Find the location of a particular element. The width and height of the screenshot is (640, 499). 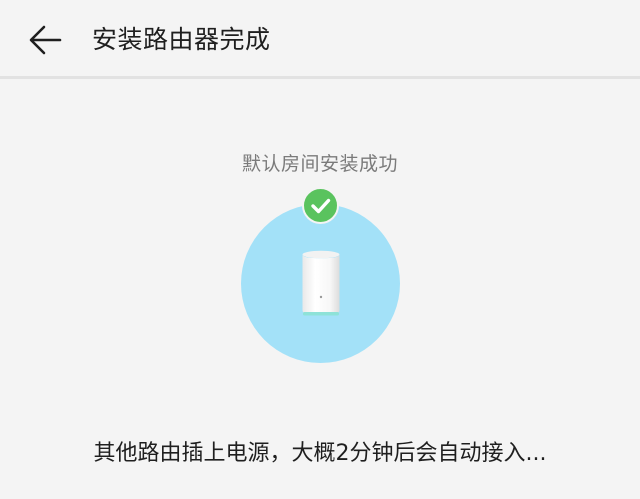

back-button is located at coordinates (44, 40).